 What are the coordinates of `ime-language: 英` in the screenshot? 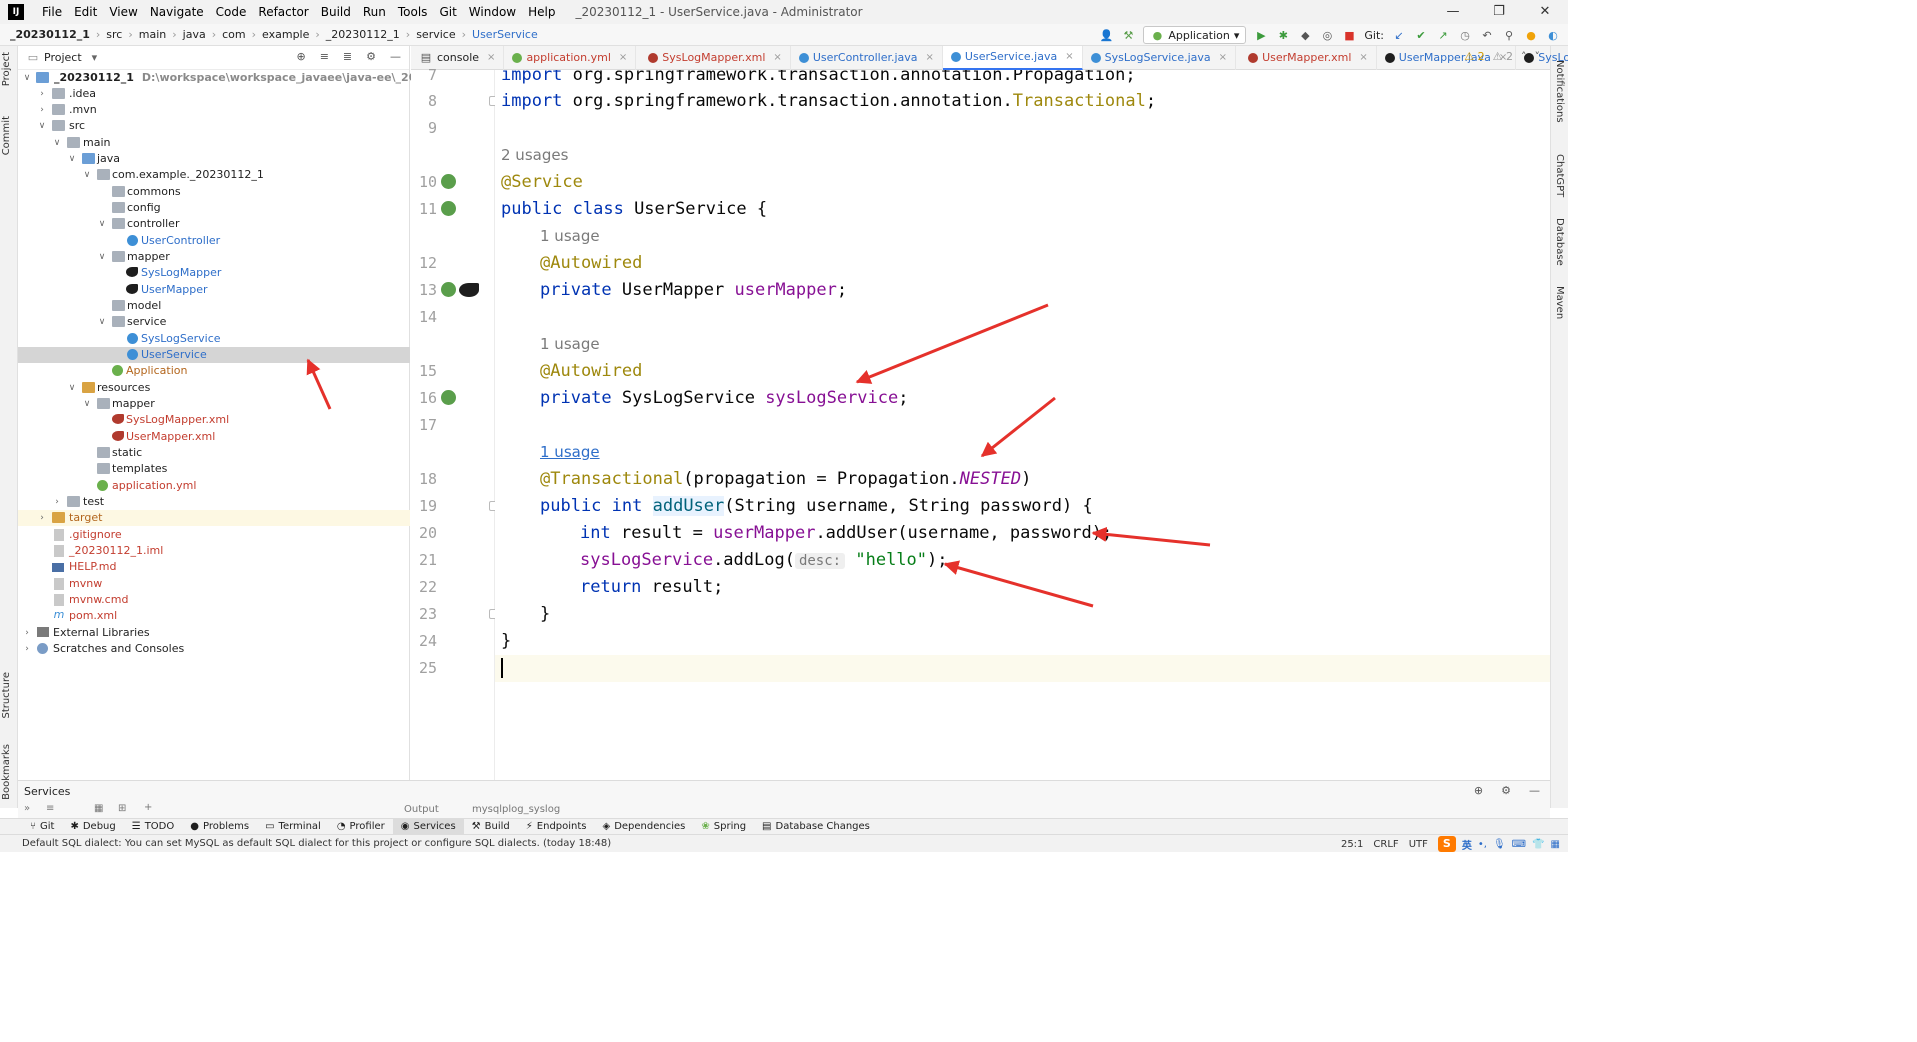 It's located at (1467, 844).